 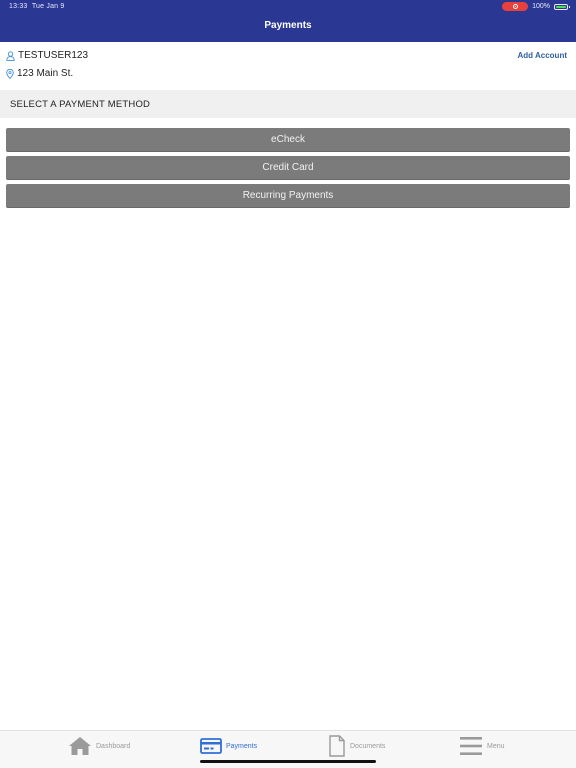 What do you see at coordinates (211, 746) in the screenshot?
I see `card-icon` at bounding box center [211, 746].